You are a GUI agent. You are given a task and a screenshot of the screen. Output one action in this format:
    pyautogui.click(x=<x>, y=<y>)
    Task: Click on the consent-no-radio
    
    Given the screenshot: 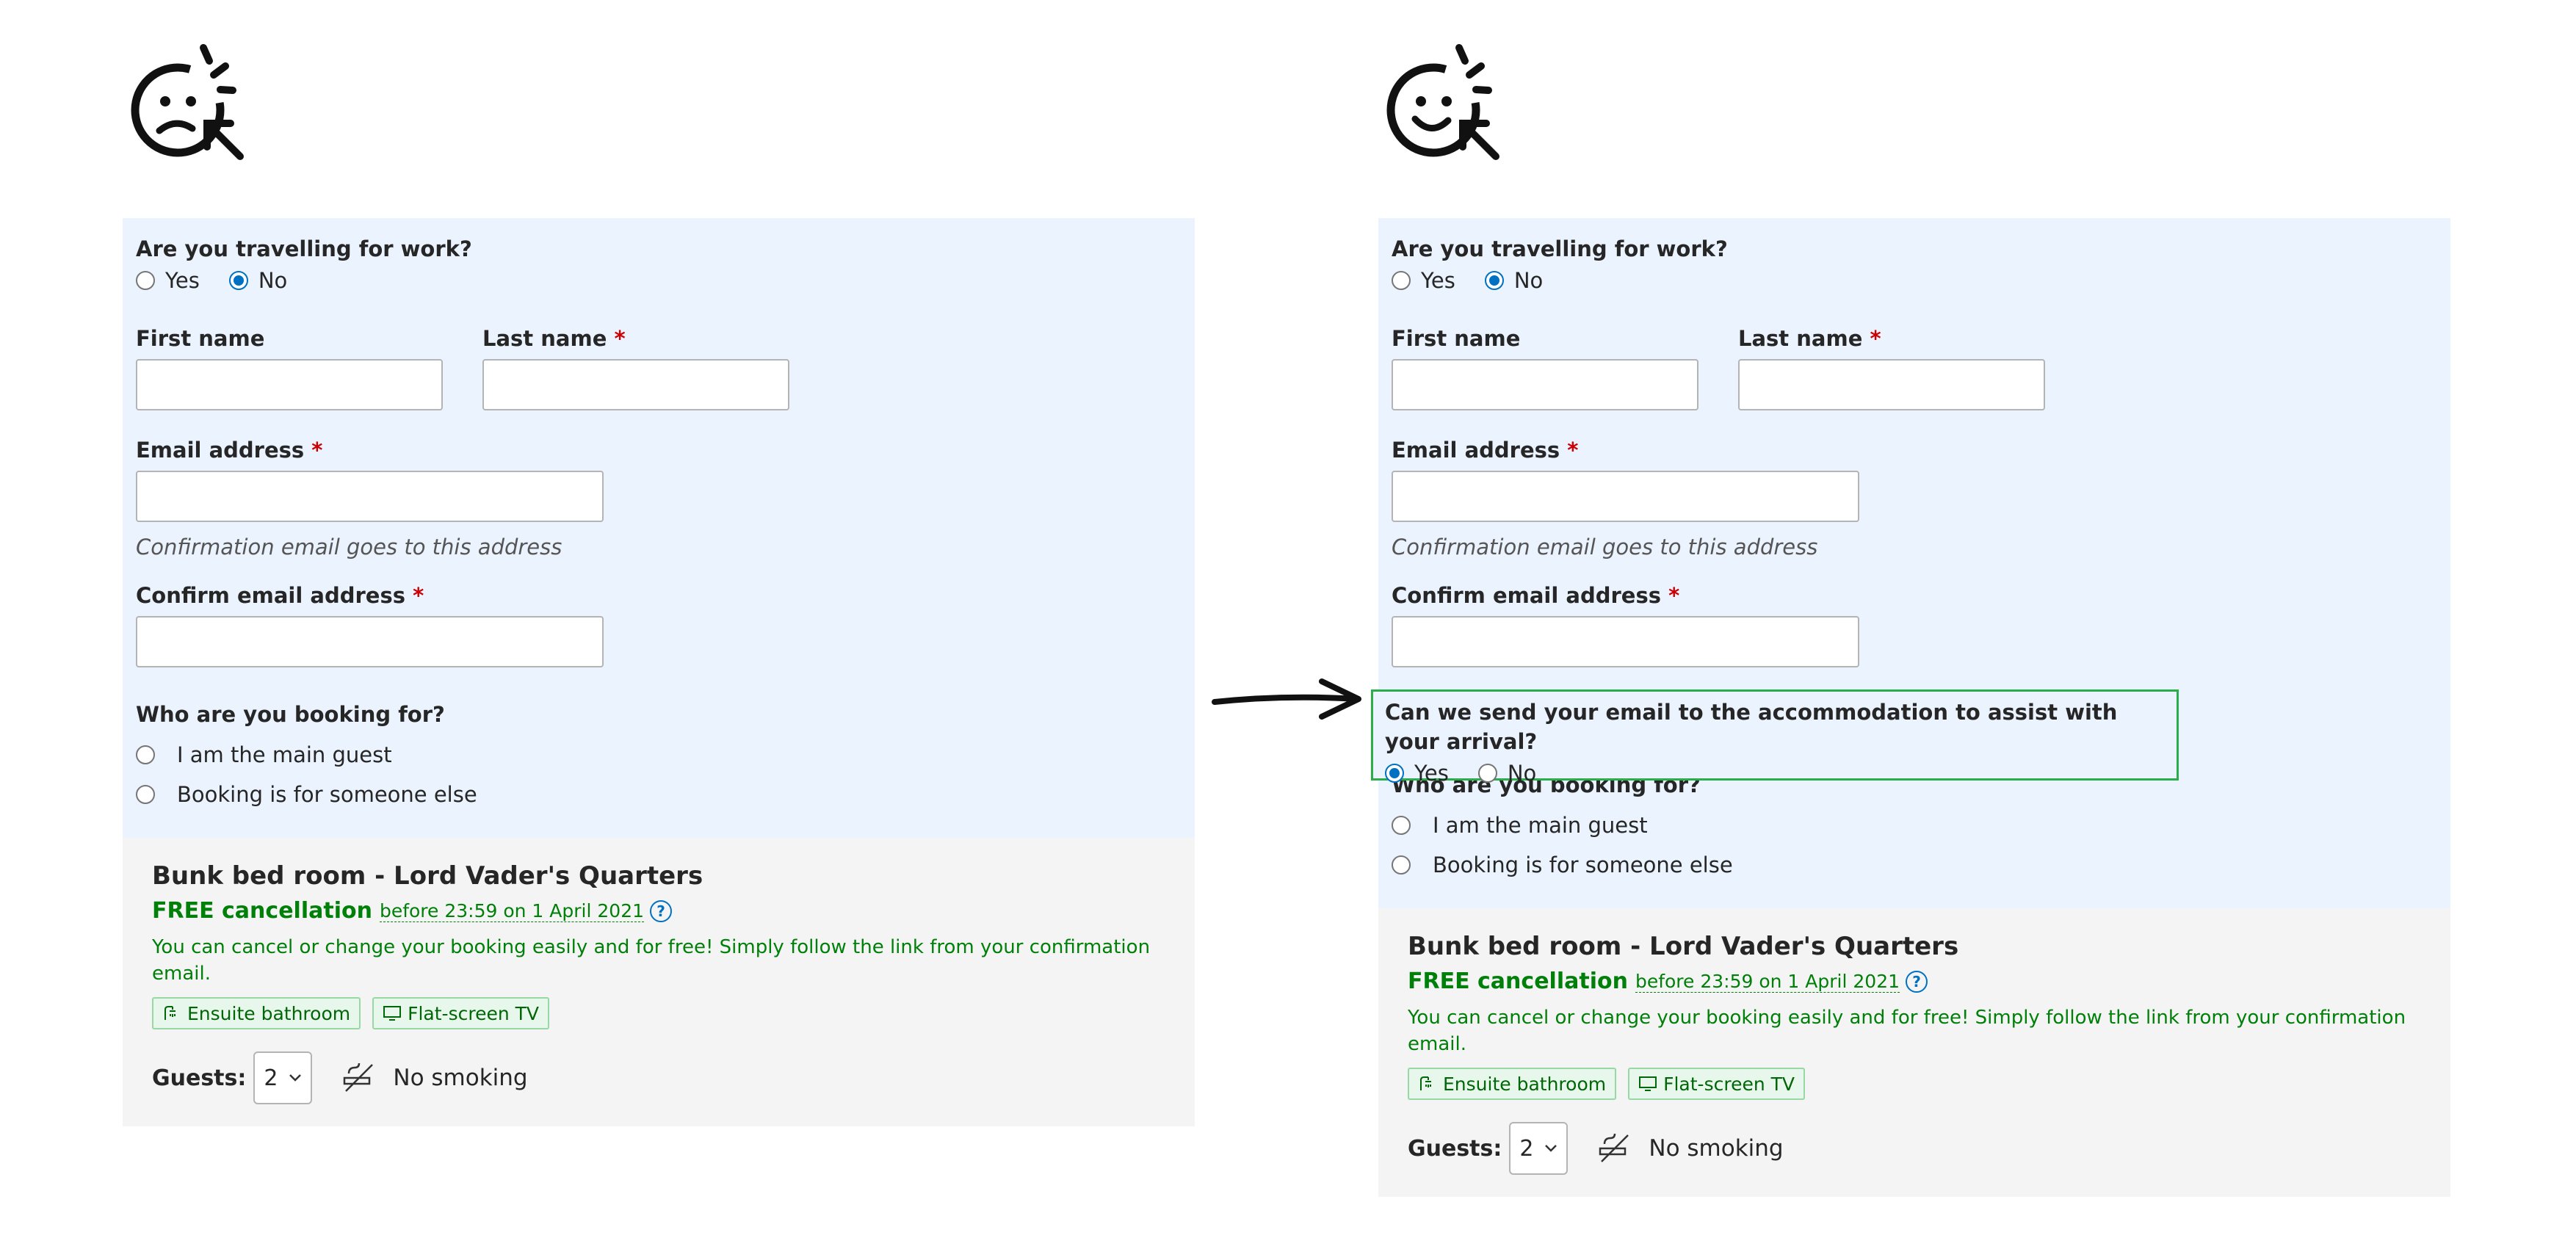 What is the action you would take?
    pyautogui.click(x=1487, y=773)
    